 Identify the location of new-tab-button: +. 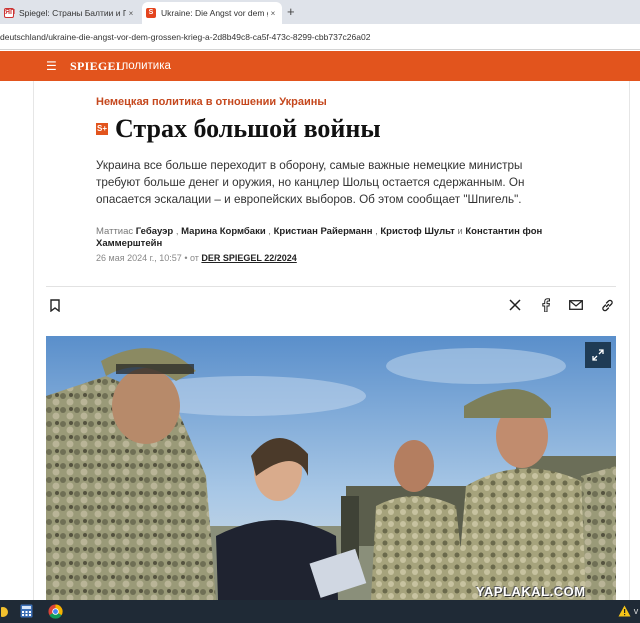
(291, 12).